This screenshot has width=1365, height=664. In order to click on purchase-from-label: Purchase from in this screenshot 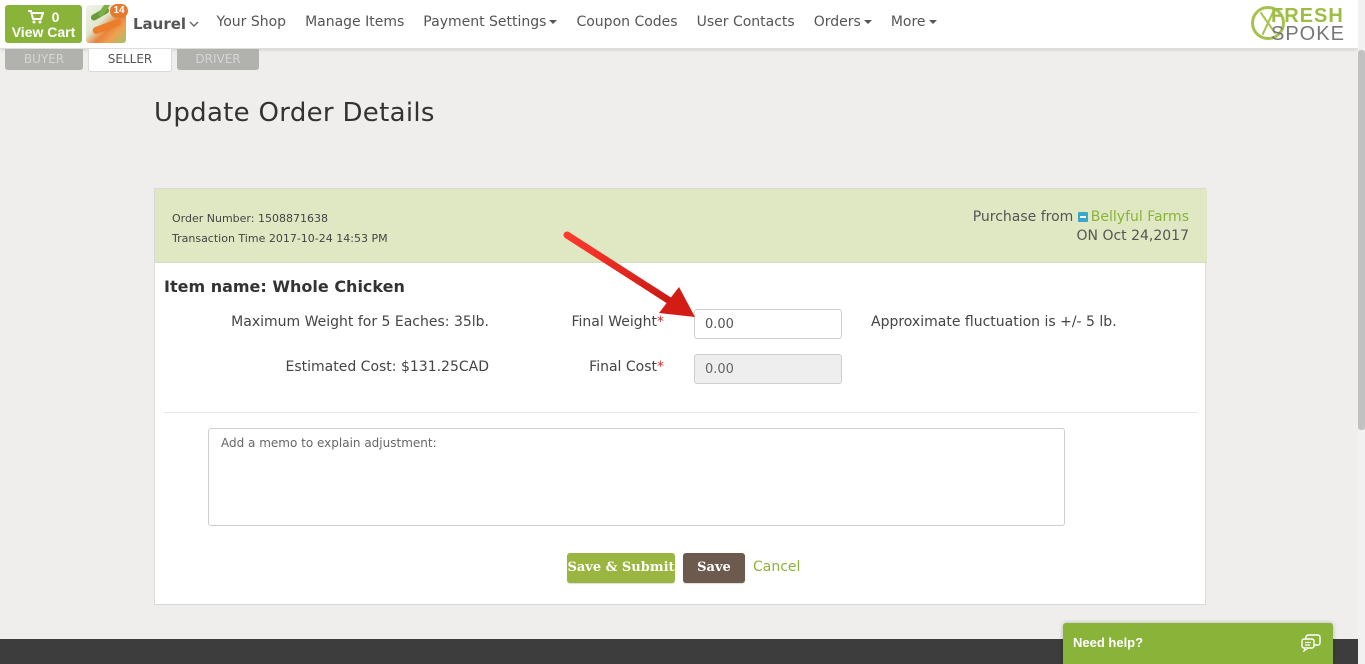, I will do `click(1023, 217)`.